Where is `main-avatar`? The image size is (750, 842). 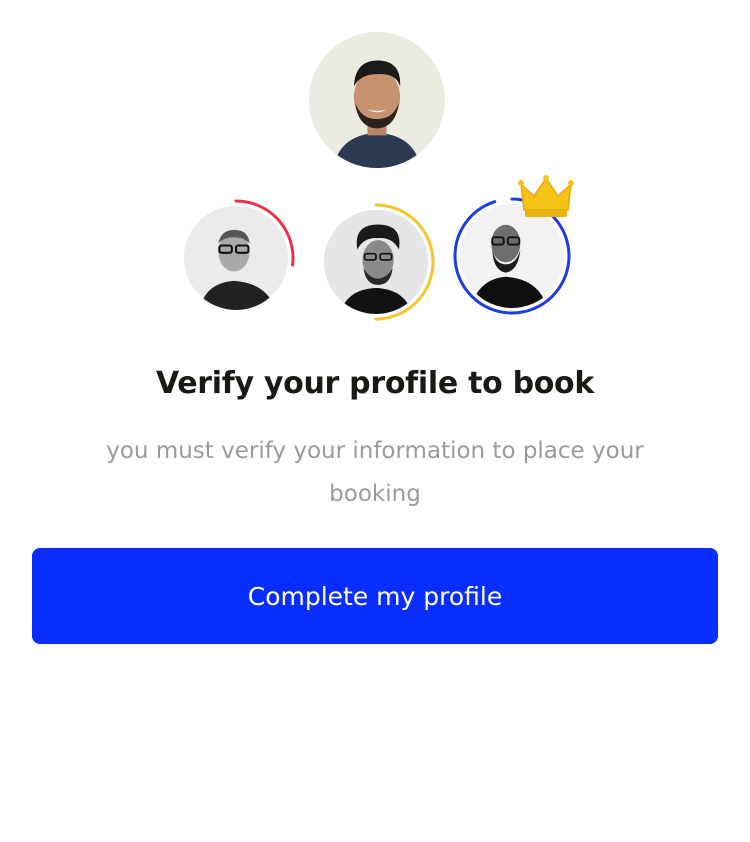 main-avatar is located at coordinates (377, 100).